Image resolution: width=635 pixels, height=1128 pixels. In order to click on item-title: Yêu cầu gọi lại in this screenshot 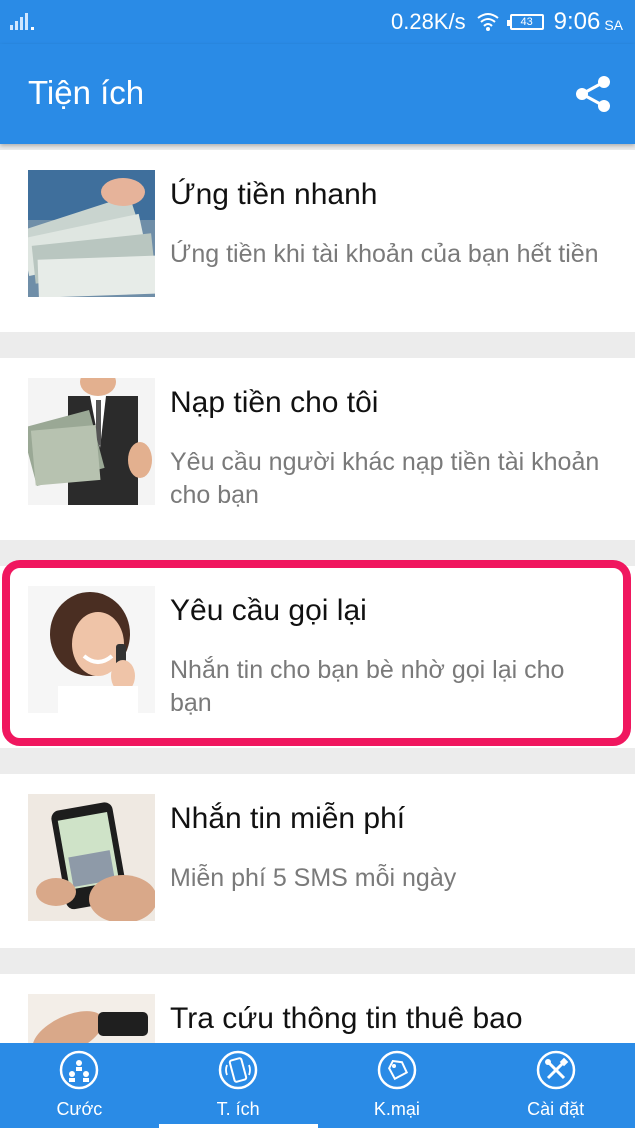, I will do `click(268, 610)`.